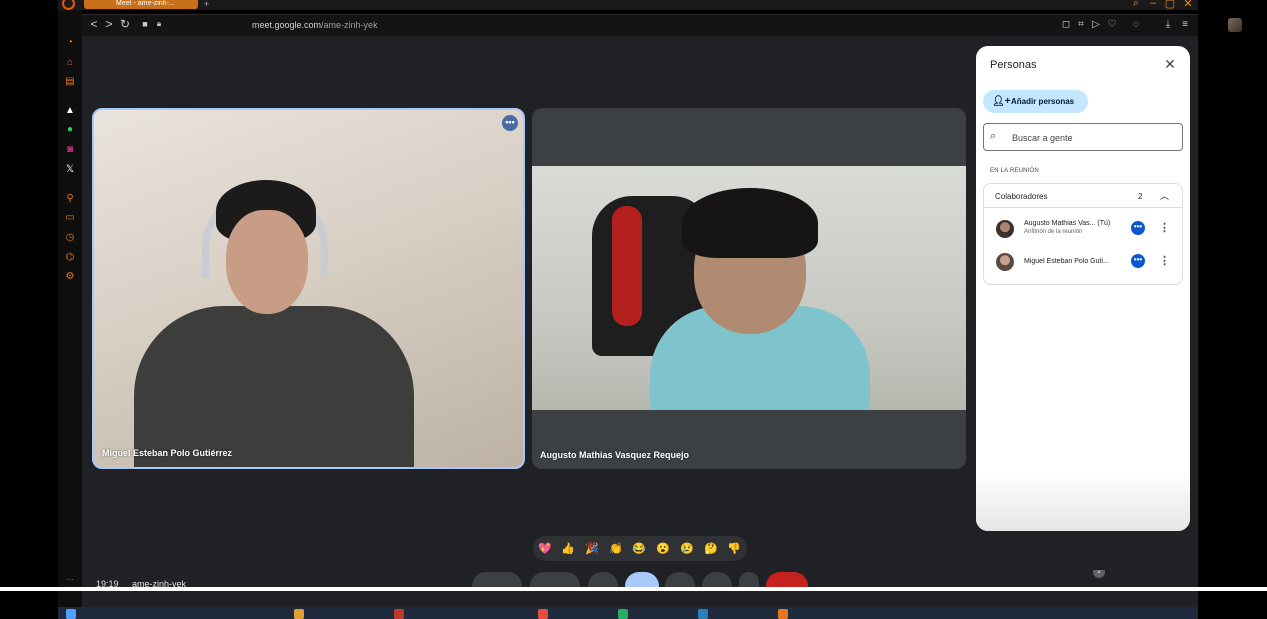 The height and width of the screenshot is (619, 1267). Describe the element at coordinates (159, 583) in the screenshot. I see `meeting-code: ame-zinh-yek` at that location.